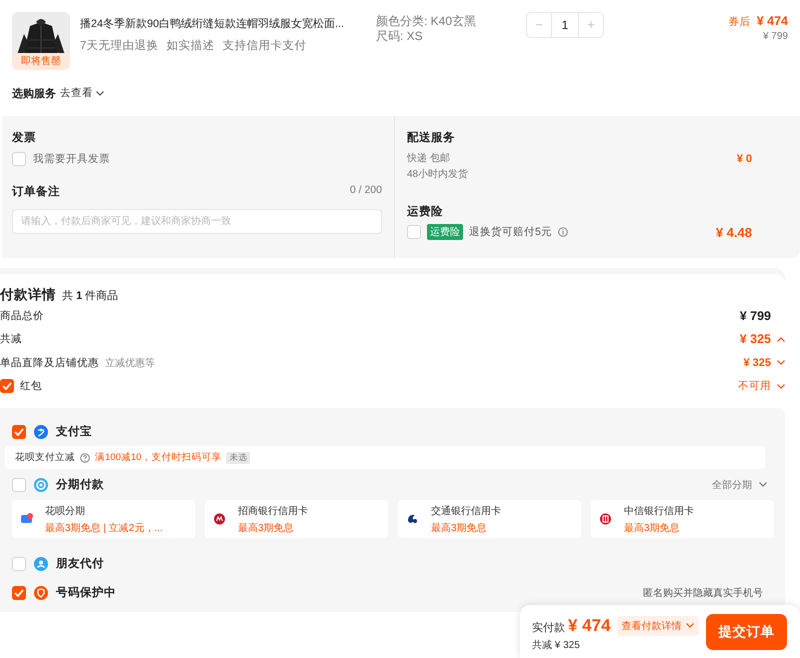 The image size is (800, 658). I want to click on insurance-description: 退换货可赔付5元, so click(510, 232).